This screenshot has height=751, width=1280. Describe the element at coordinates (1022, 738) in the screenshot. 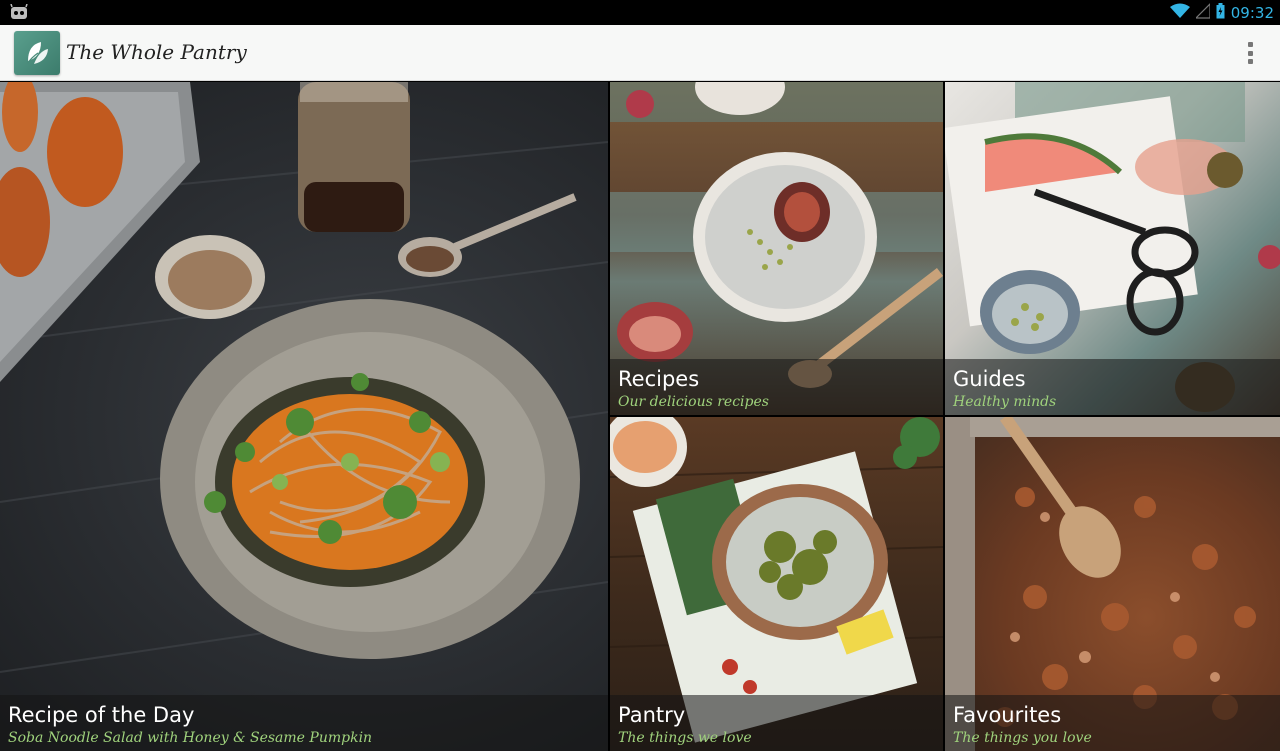

I see `tile-subtitle: The things you love` at that location.